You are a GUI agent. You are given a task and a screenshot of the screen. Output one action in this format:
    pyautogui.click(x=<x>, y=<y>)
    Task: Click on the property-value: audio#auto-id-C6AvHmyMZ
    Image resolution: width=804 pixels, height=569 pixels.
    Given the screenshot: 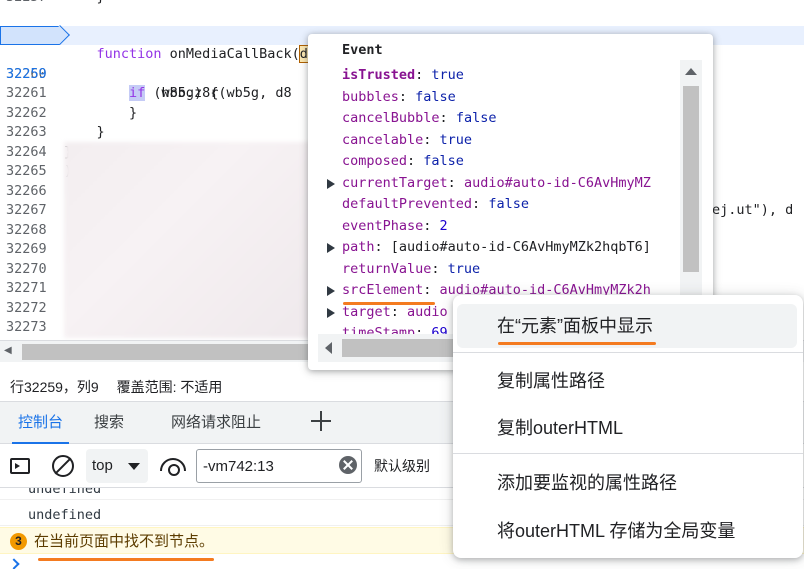 What is the action you would take?
    pyautogui.click(x=557, y=182)
    